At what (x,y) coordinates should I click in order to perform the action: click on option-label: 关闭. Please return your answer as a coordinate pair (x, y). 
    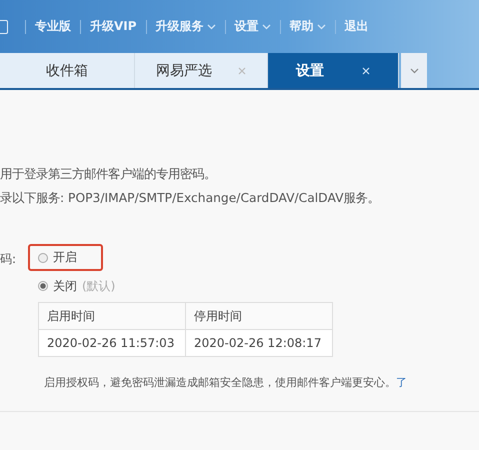
    Looking at the image, I should click on (65, 286).